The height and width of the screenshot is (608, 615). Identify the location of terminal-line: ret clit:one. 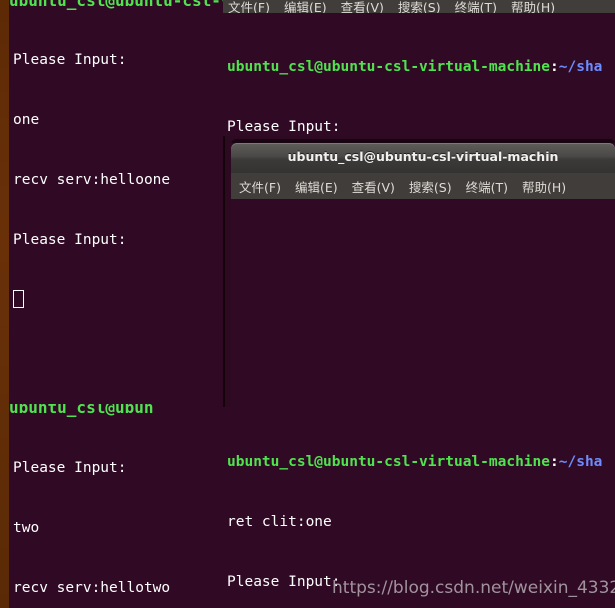
(279, 522).